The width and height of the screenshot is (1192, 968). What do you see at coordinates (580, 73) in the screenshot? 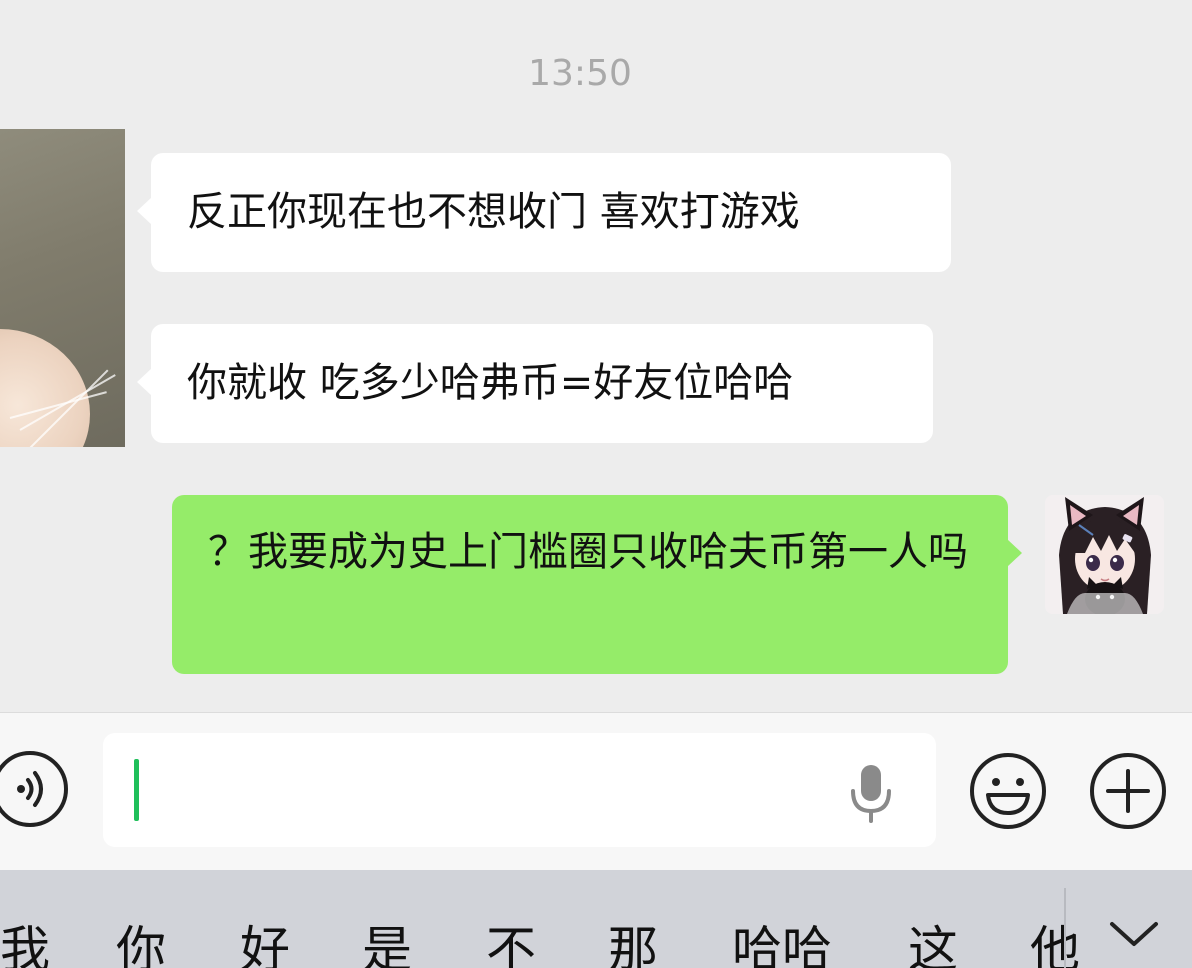
I see `message-timestamp: 13:50` at bounding box center [580, 73].